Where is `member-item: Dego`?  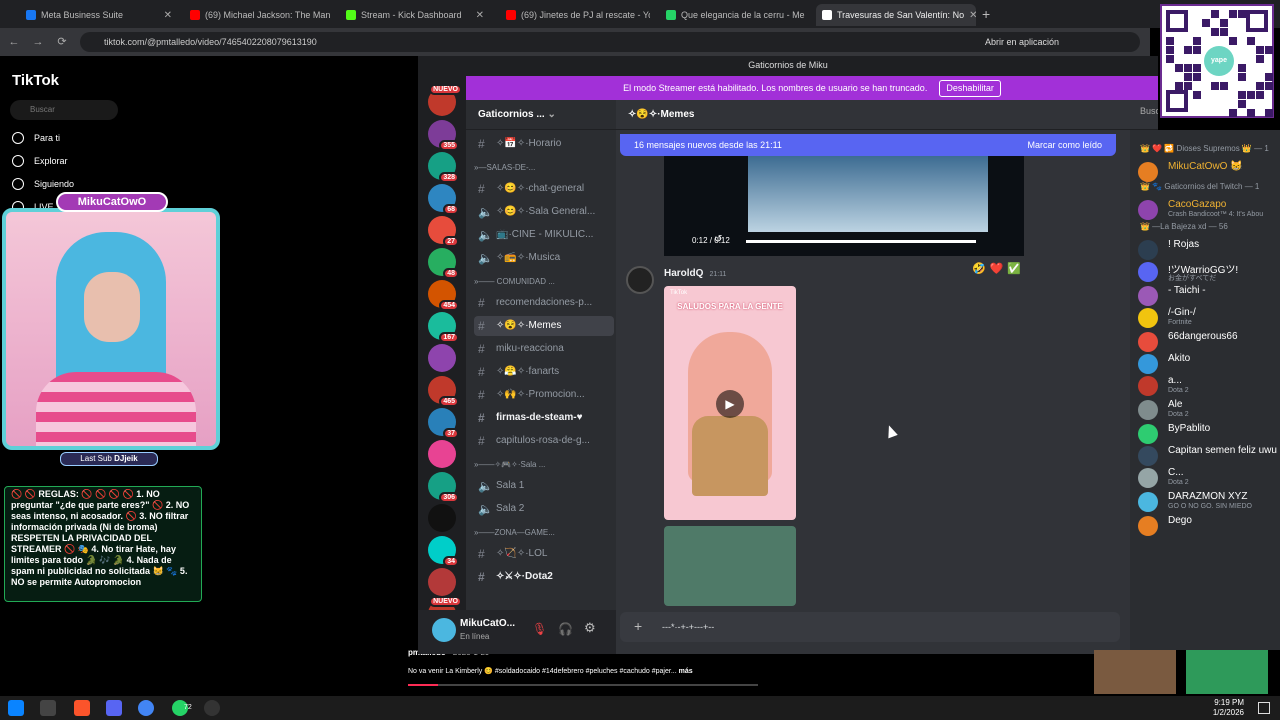 member-item: Dego is located at coordinates (1207, 525).